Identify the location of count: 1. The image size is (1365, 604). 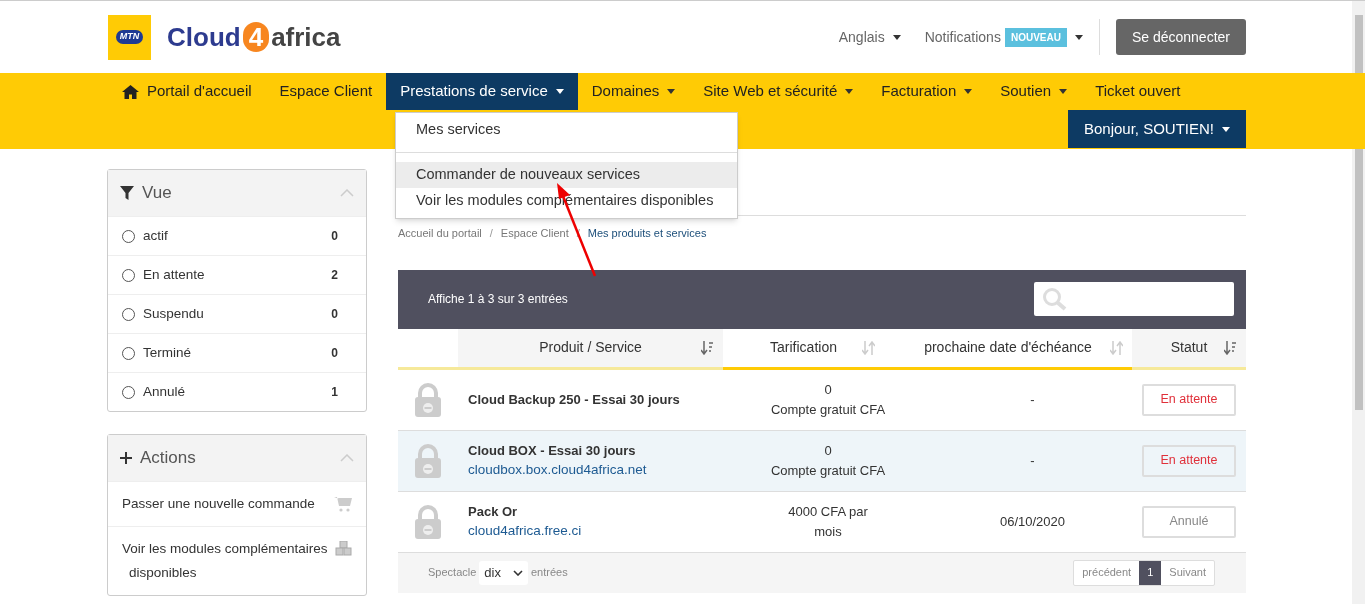
(334, 392).